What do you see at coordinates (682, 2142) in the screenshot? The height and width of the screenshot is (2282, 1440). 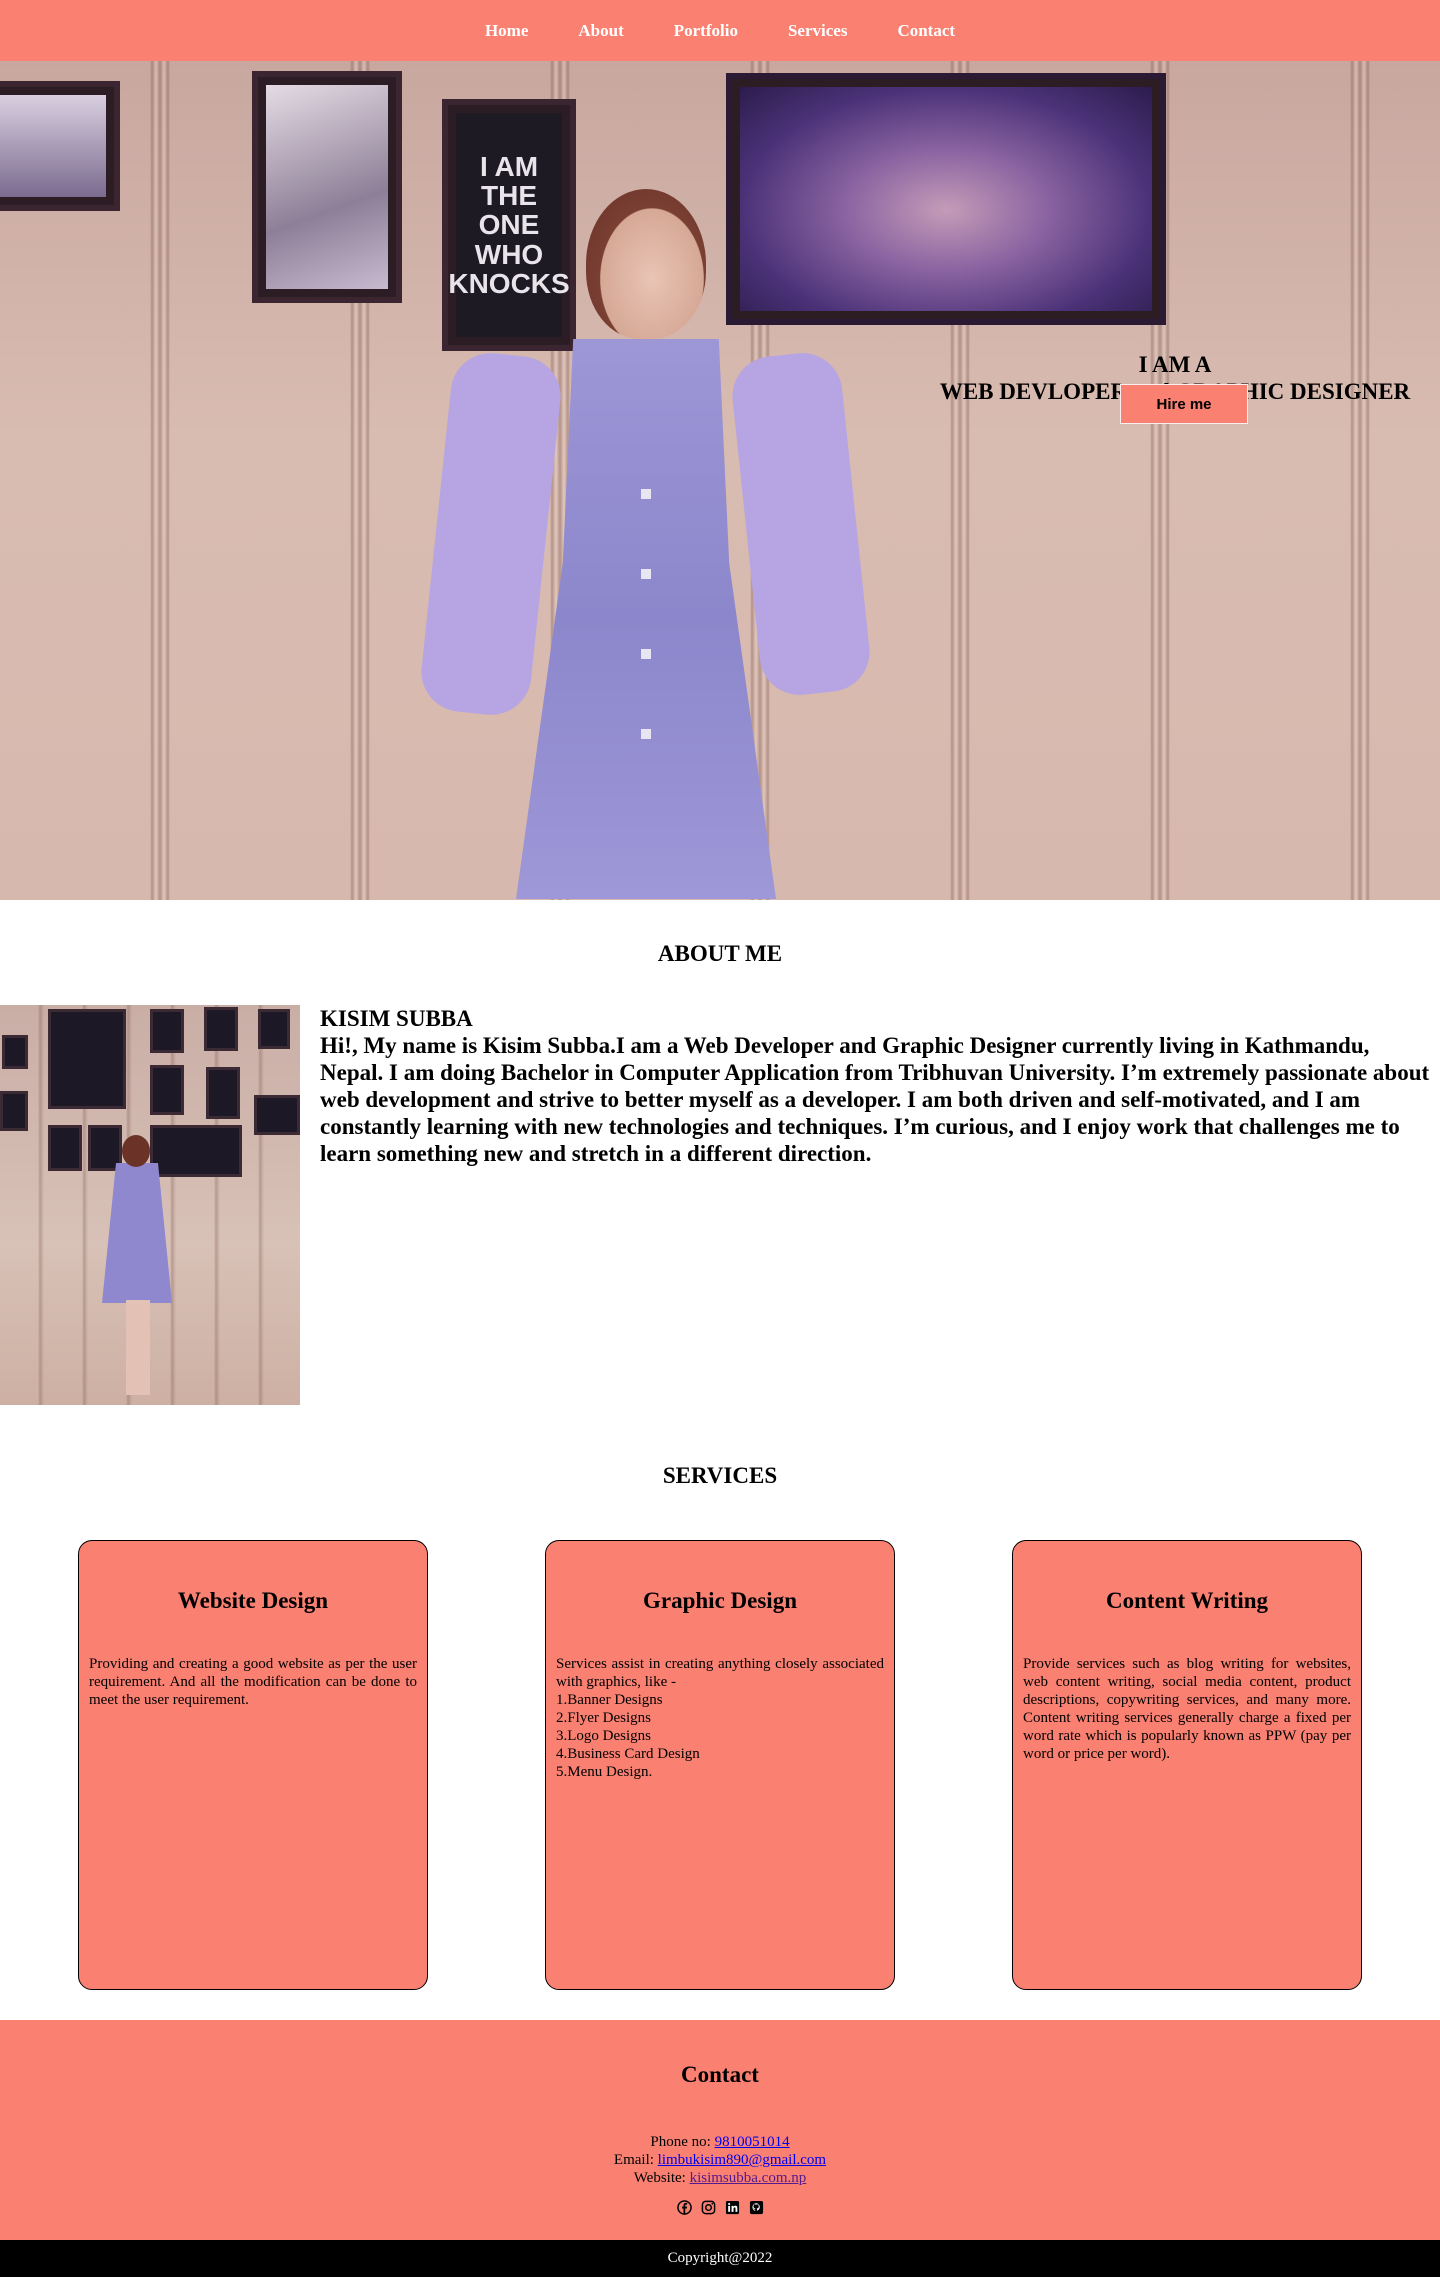 I see `phone-label: Phone no:` at bounding box center [682, 2142].